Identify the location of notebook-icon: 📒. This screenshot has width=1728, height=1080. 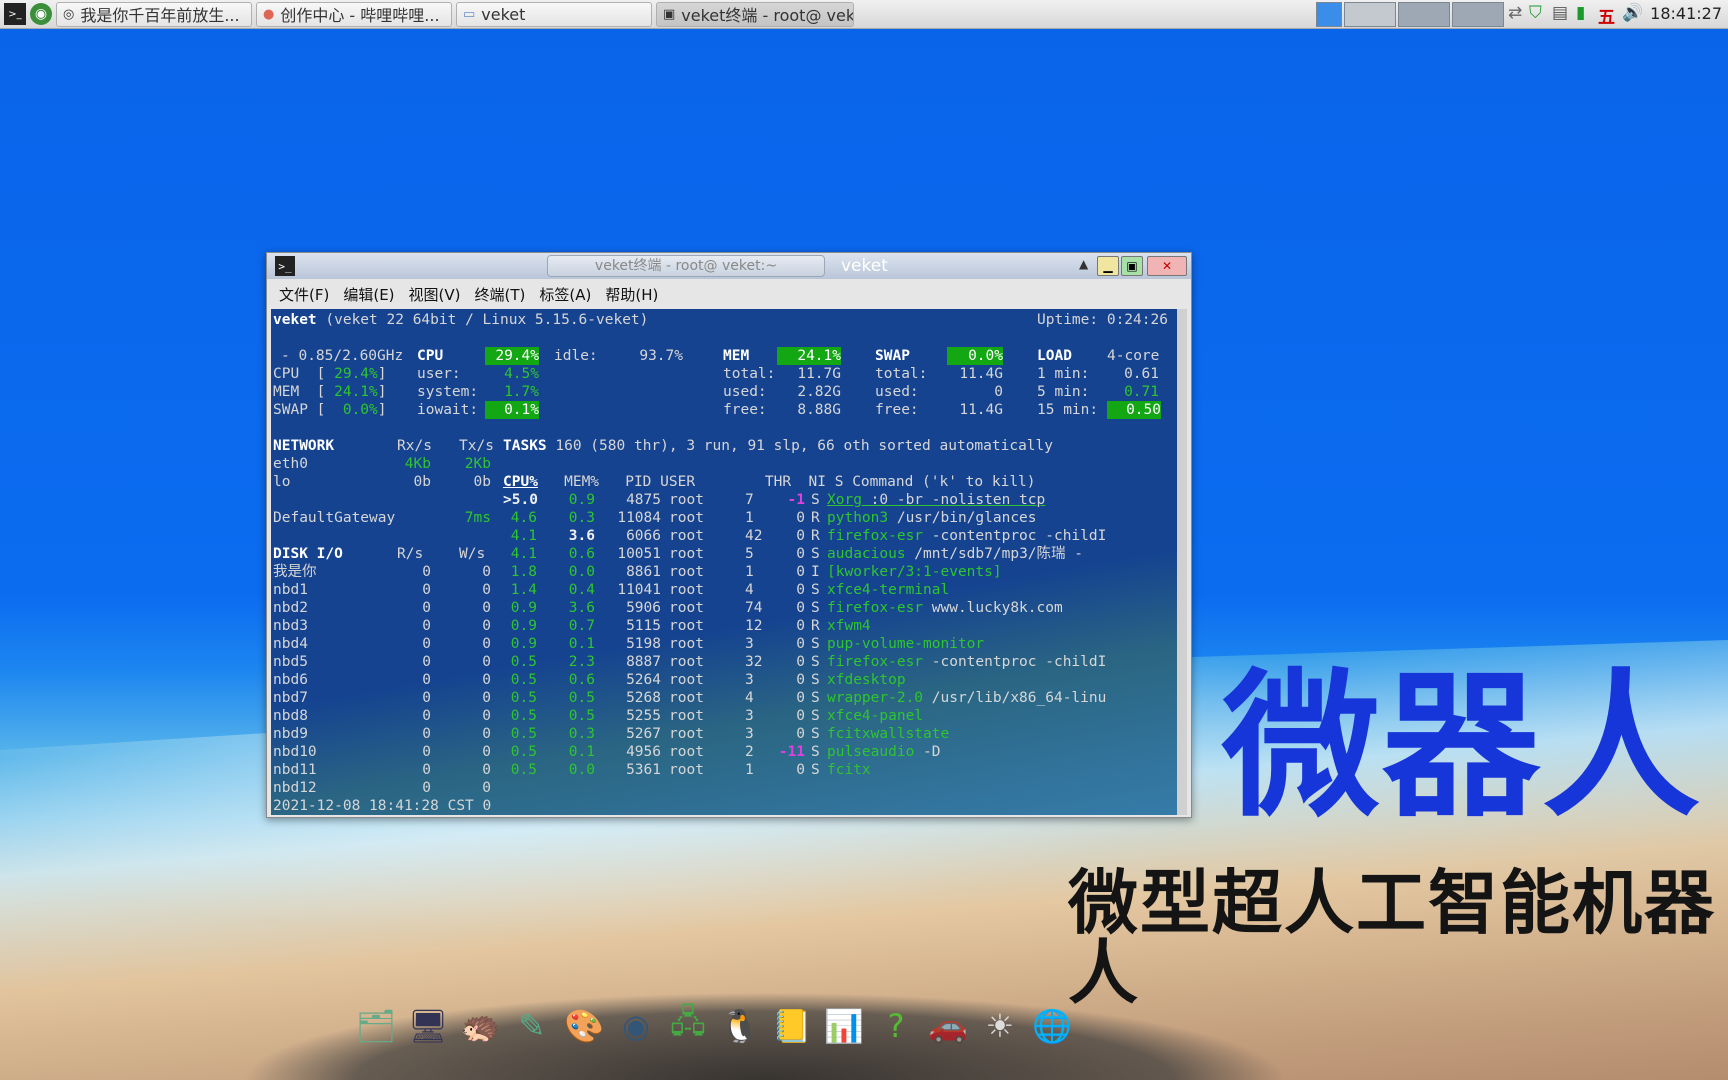
(792, 1026).